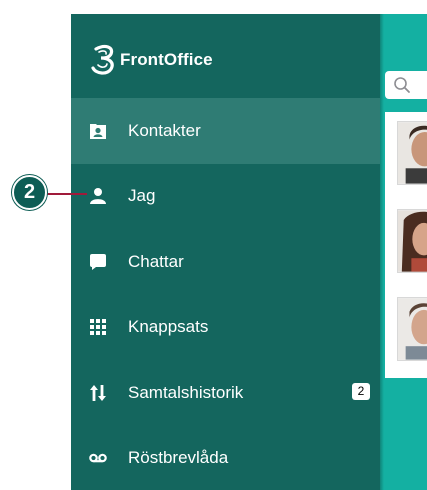 The image size is (427, 490). What do you see at coordinates (402, 85) in the screenshot?
I see `search-icon` at bounding box center [402, 85].